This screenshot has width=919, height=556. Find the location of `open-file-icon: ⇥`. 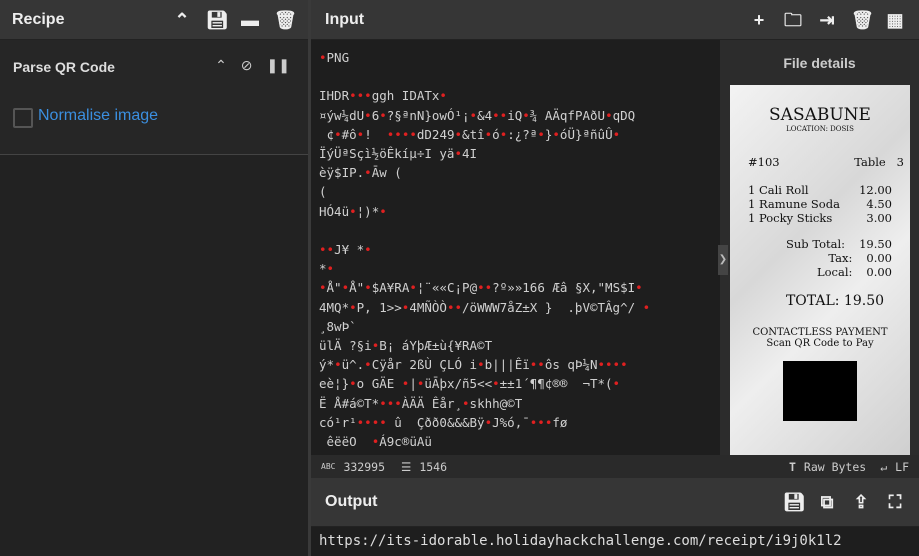

open-file-icon: ⇥ is located at coordinates (827, 20).